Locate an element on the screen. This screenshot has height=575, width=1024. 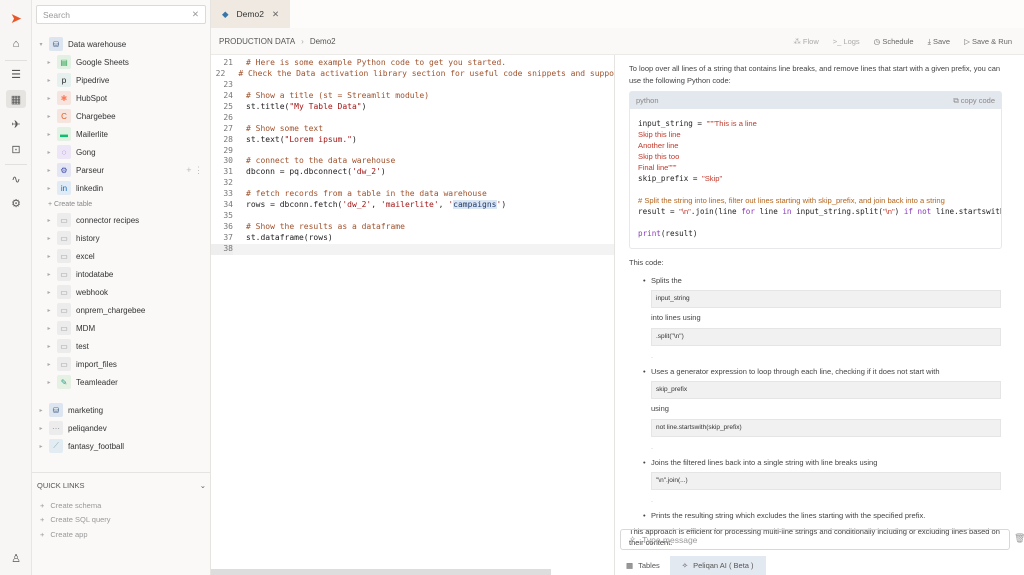
tree-item-folder: ▸ ▭ MDM is located at coordinates (121, 328).